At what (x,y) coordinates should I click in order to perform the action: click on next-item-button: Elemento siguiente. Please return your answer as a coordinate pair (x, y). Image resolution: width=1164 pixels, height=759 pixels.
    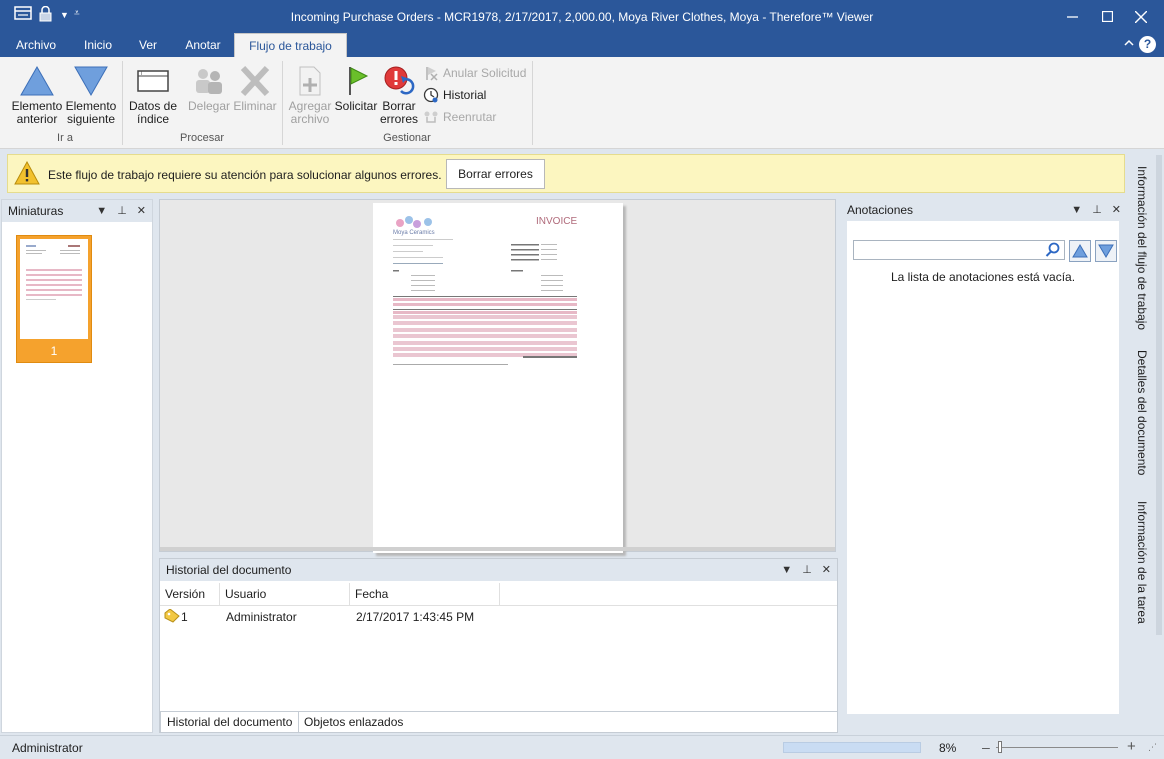
    Looking at the image, I should click on (91, 95).